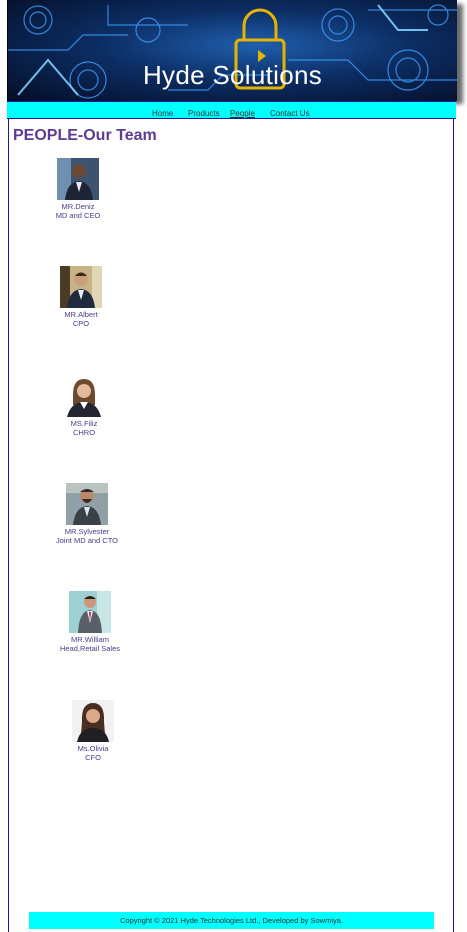 Image resolution: width=467 pixels, height=932 pixels. I want to click on member-name: MR.Sylvester, so click(87, 531).